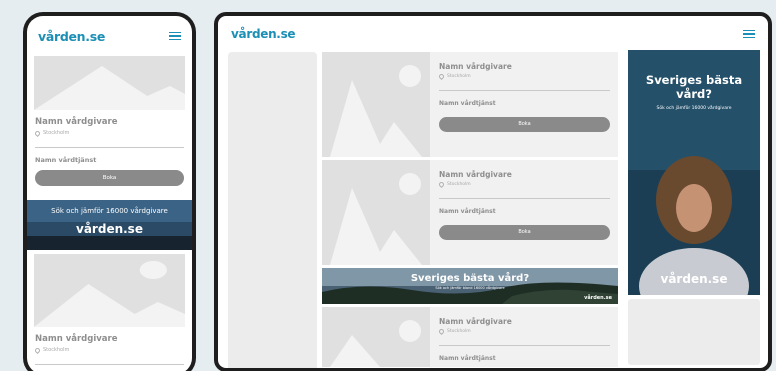  What do you see at coordinates (109, 229) in the screenshot?
I see `phone-banner-logo: vården.se` at bounding box center [109, 229].